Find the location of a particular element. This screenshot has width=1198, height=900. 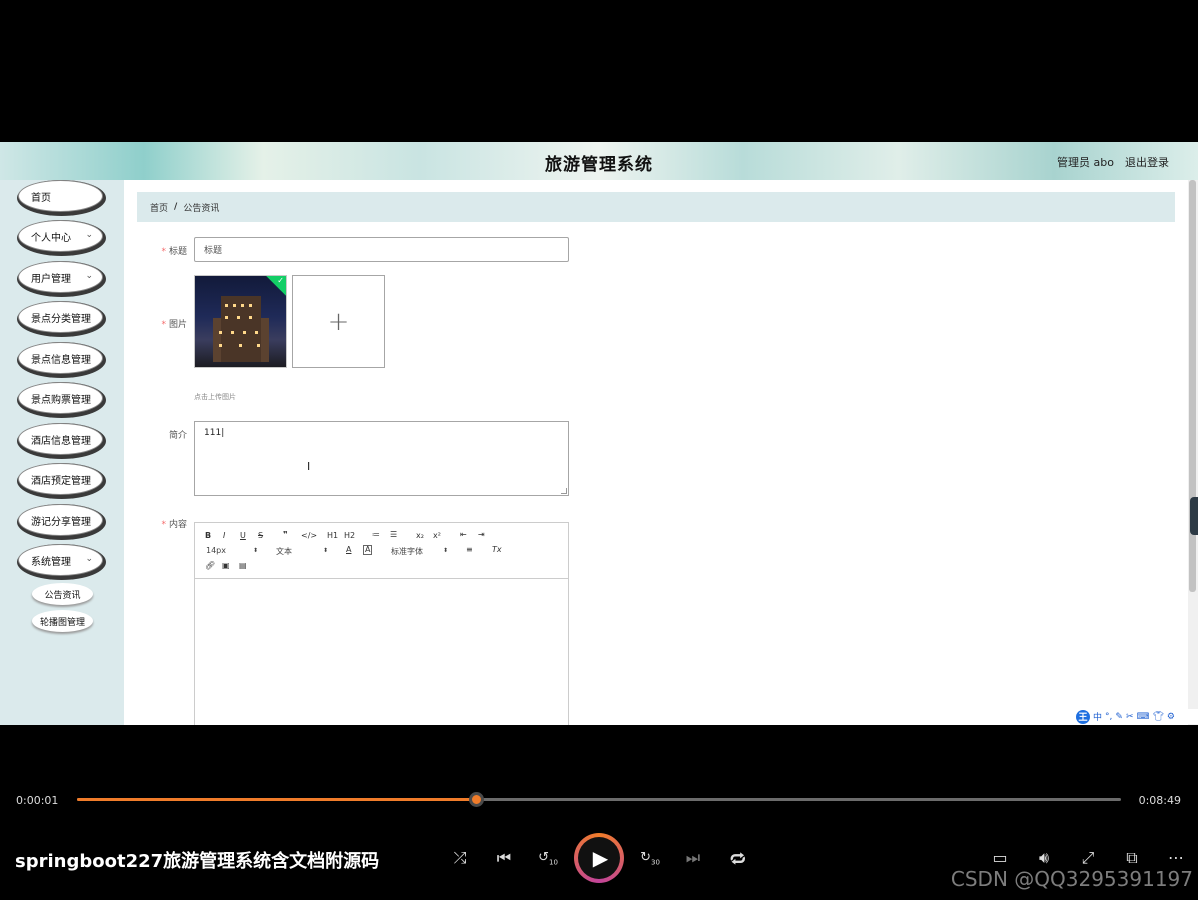

ime-settings-icon: ⚙ is located at coordinates (1171, 717).